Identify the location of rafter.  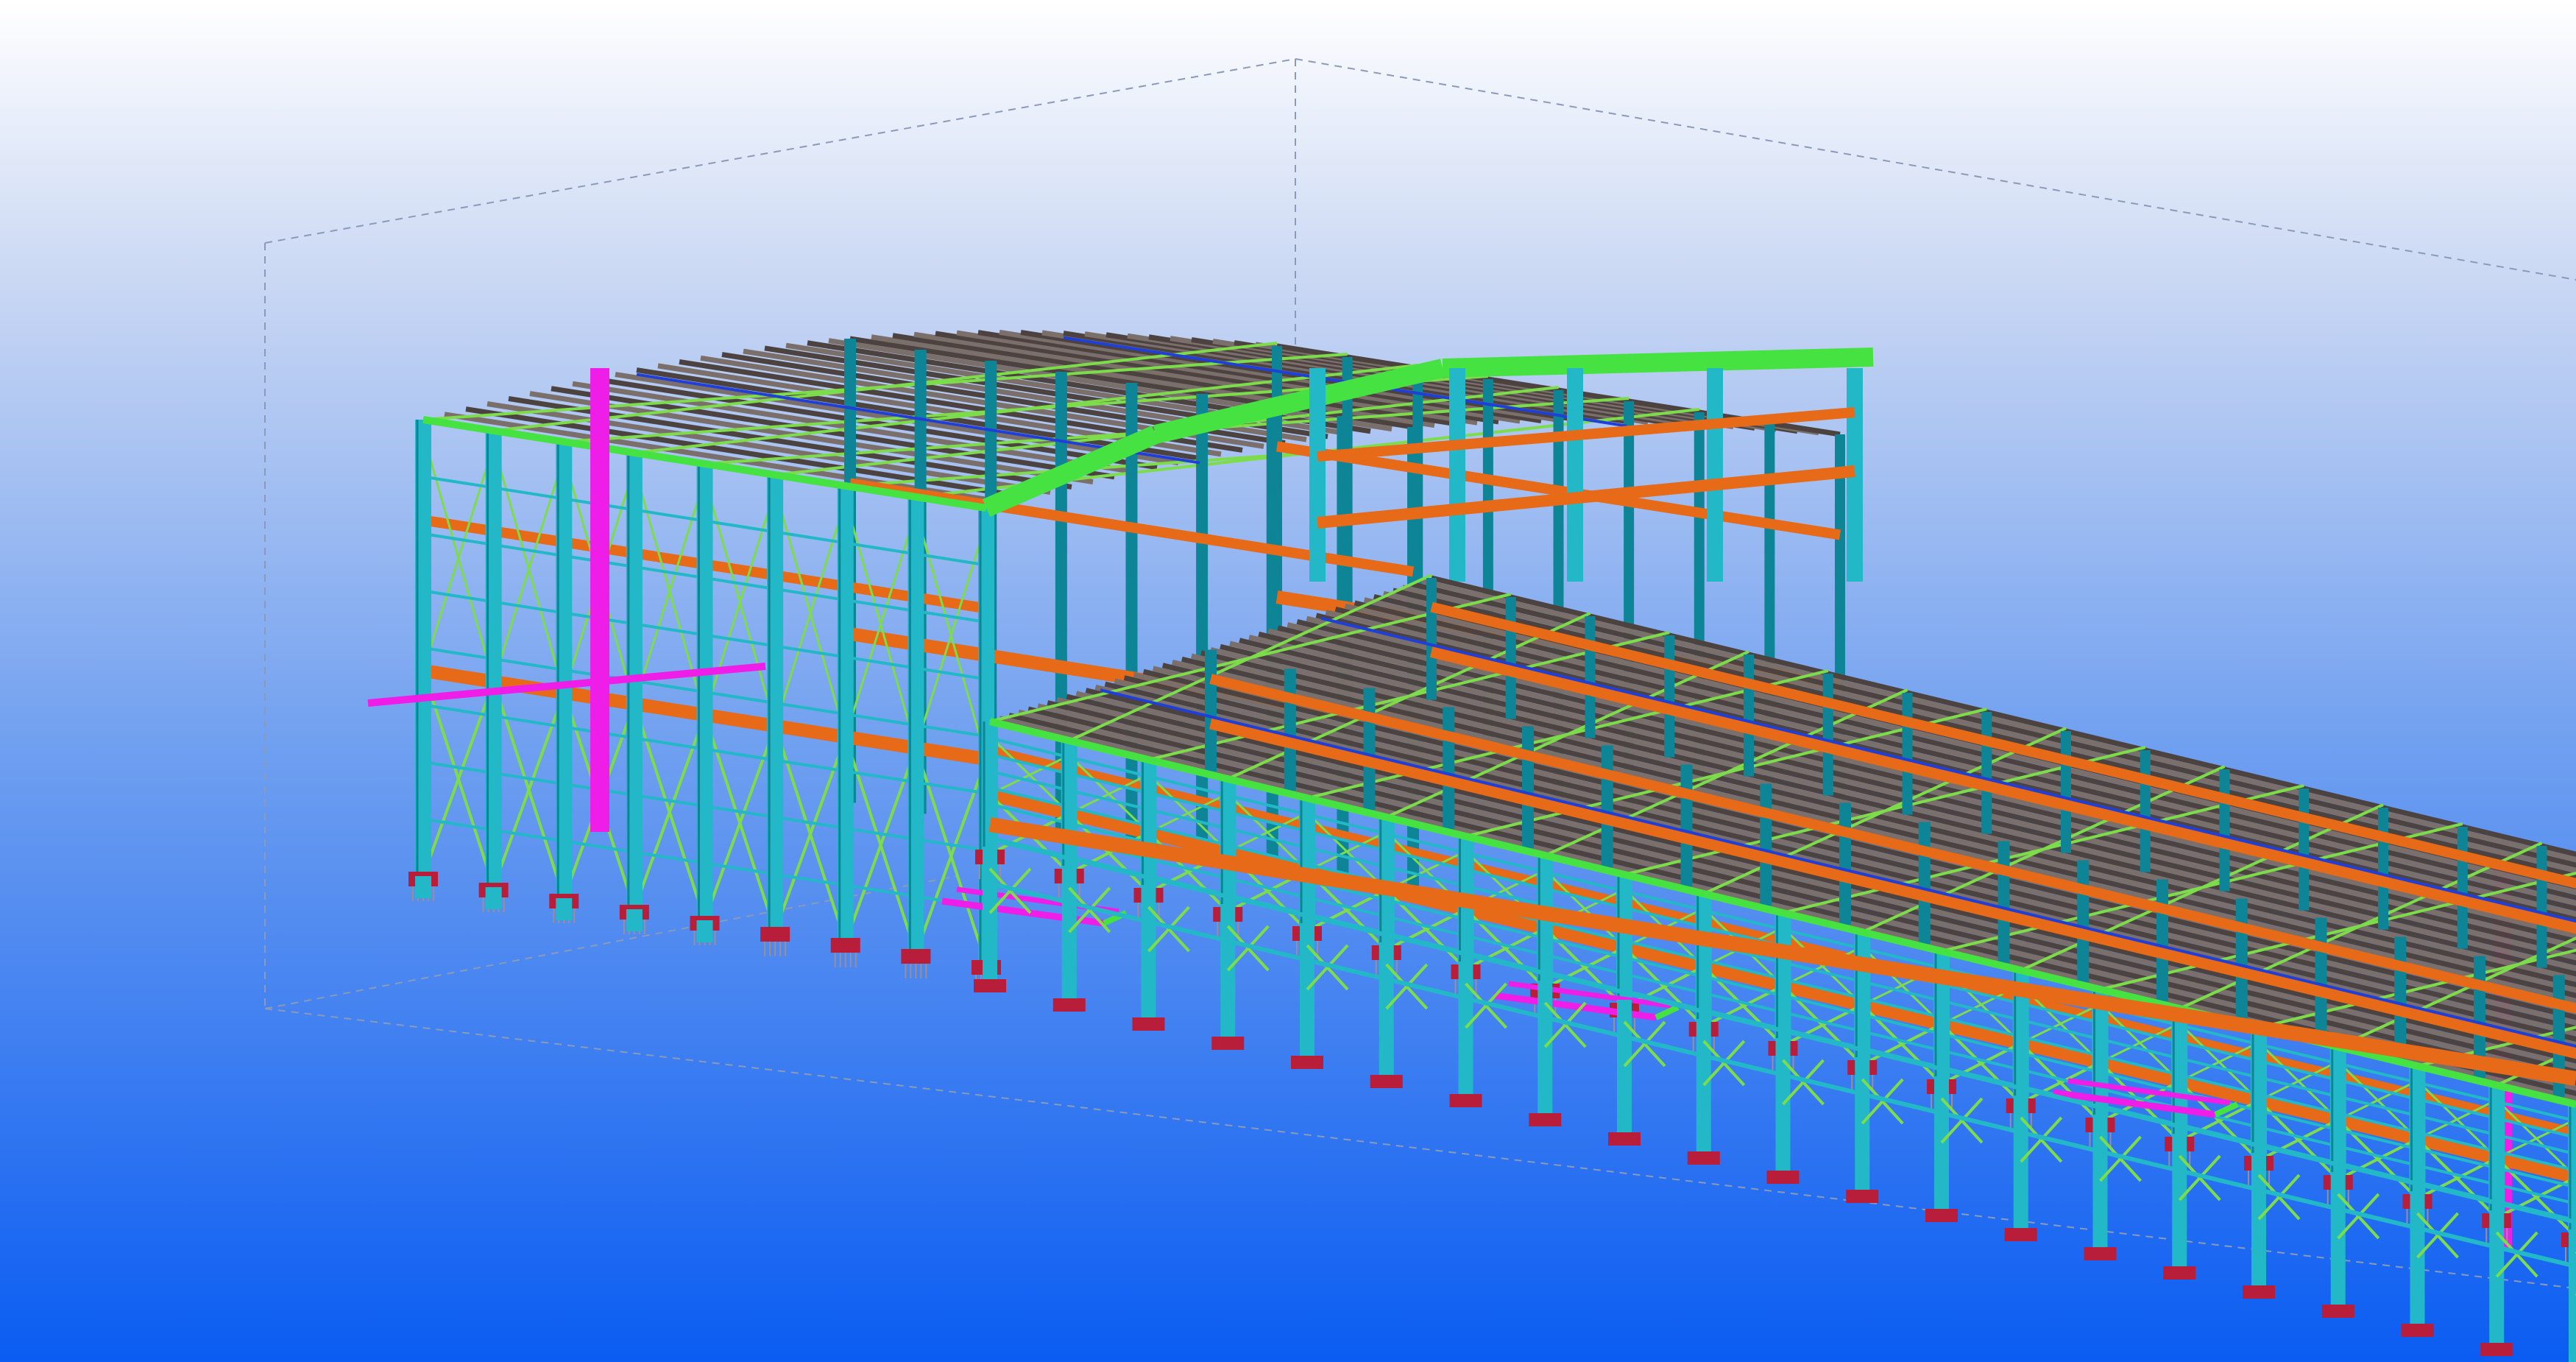
(1658, 362).